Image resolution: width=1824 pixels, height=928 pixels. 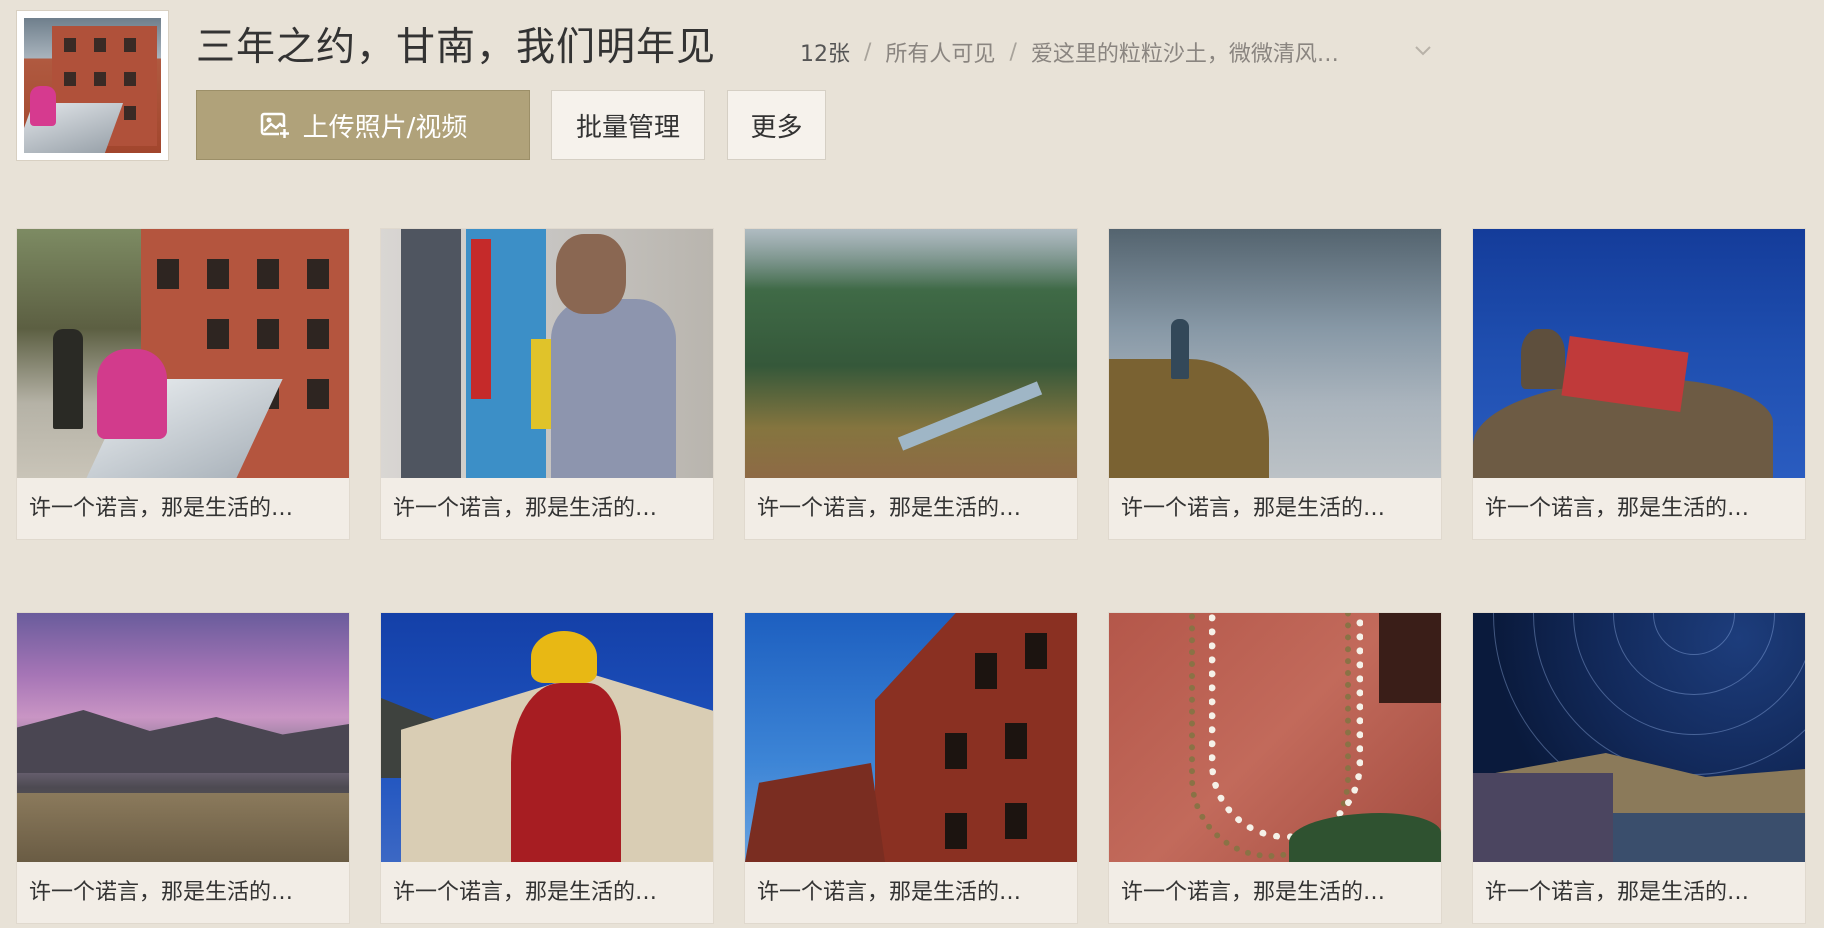 I want to click on upload-button: 上传照片/视频, so click(x=363, y=125).